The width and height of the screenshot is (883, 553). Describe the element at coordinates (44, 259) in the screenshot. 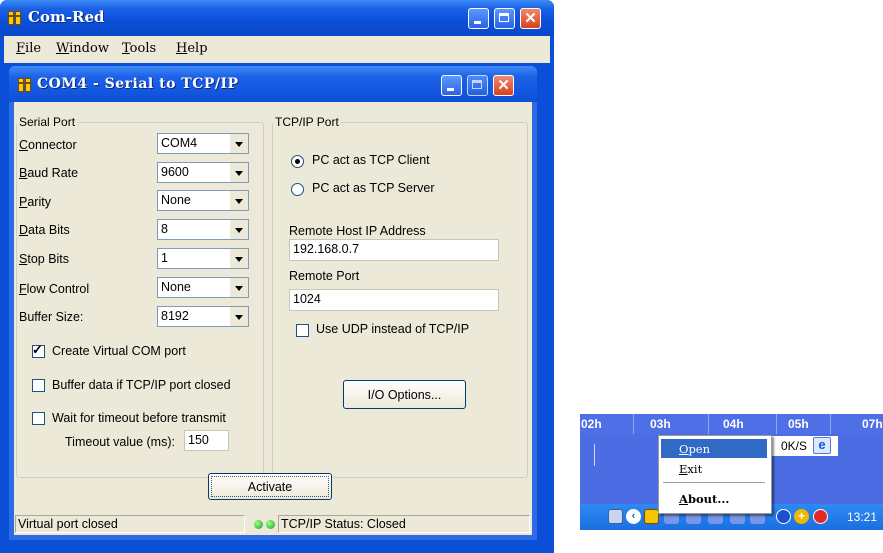

I see `stop-bits-label: Stop Bits` at that location.